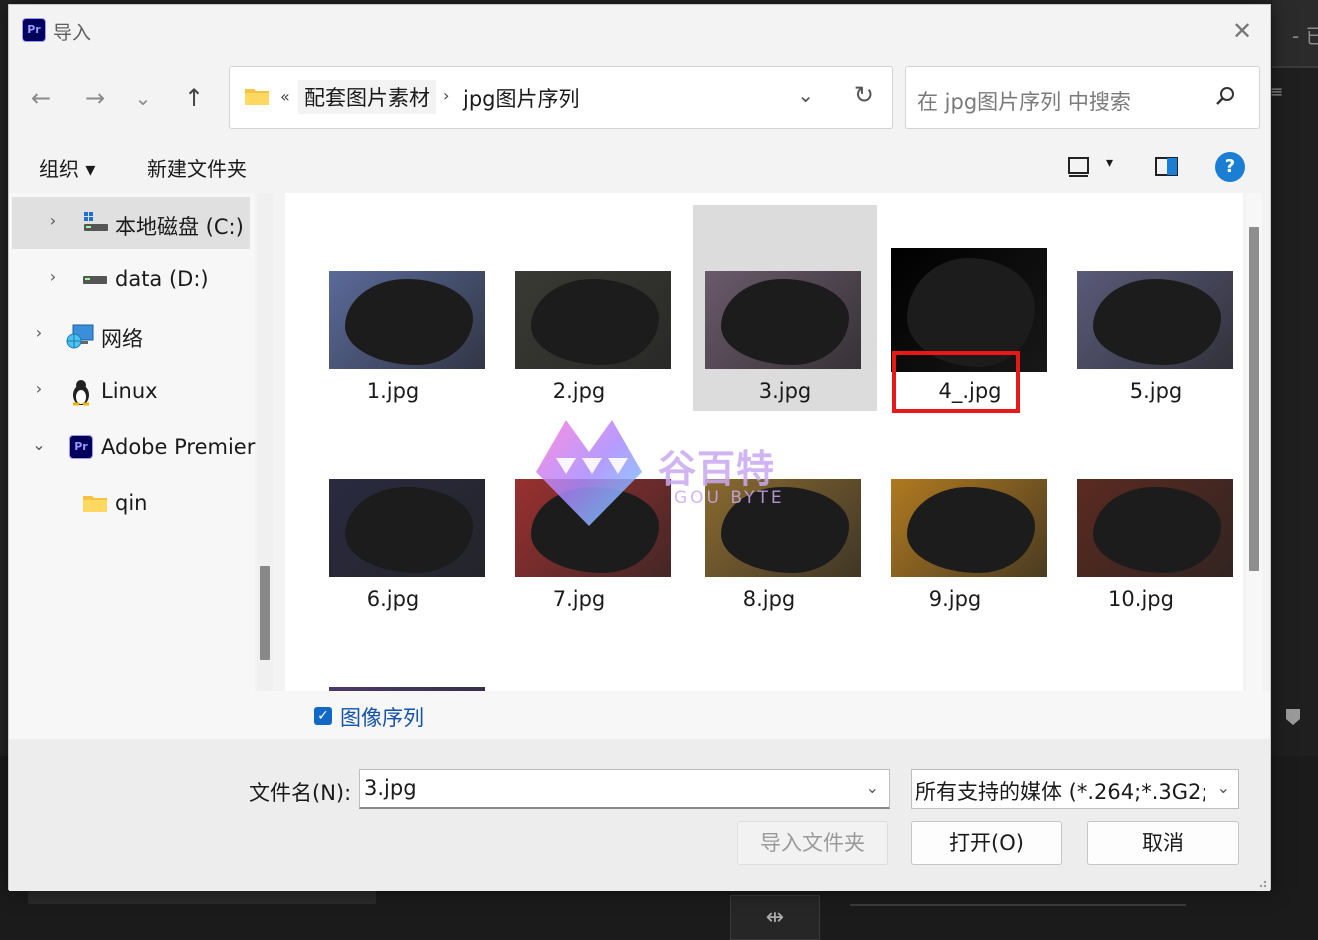 Image resolution: width=1318 pixels, height=940 pixels. What do you see at coordinates (579, 391) in the screenshot?
I see `file-name: 2.jpg` at bounding box center [579, 391].